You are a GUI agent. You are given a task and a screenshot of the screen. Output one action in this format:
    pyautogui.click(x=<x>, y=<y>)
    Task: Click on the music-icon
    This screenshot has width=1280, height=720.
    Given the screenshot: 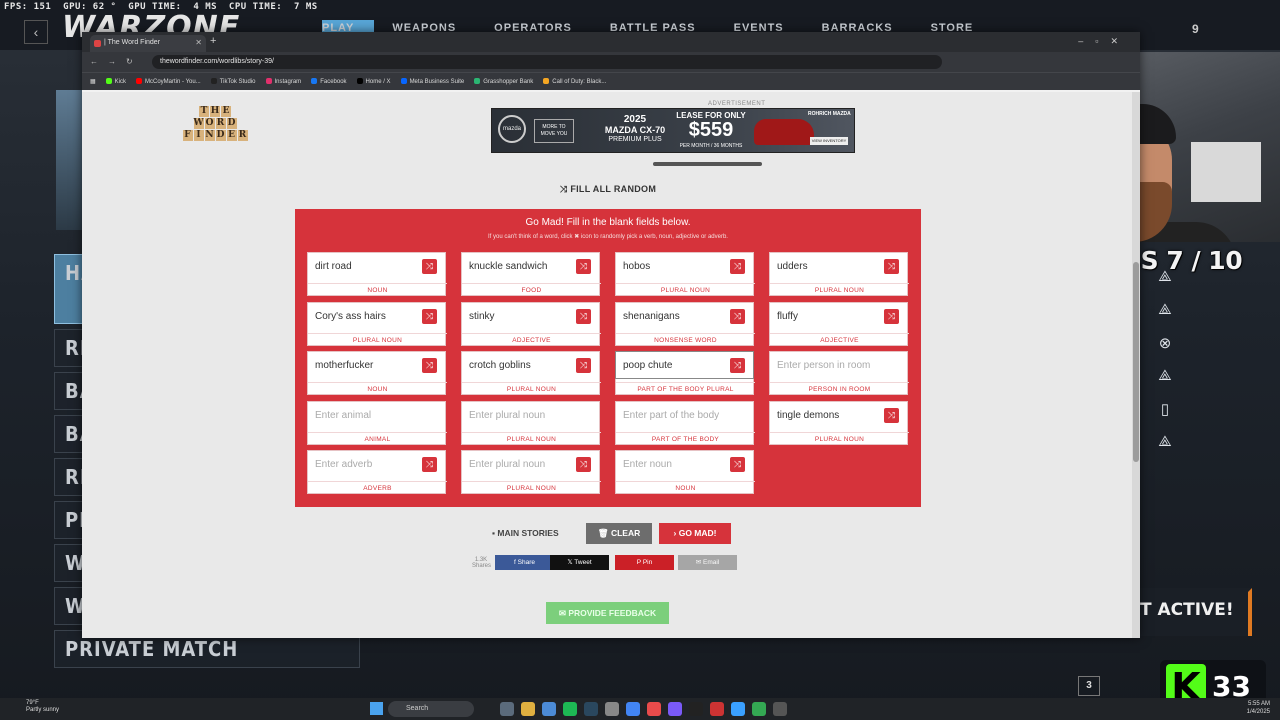 What is the action you would take?
    pyautogui.click(x=654, y=709)
    